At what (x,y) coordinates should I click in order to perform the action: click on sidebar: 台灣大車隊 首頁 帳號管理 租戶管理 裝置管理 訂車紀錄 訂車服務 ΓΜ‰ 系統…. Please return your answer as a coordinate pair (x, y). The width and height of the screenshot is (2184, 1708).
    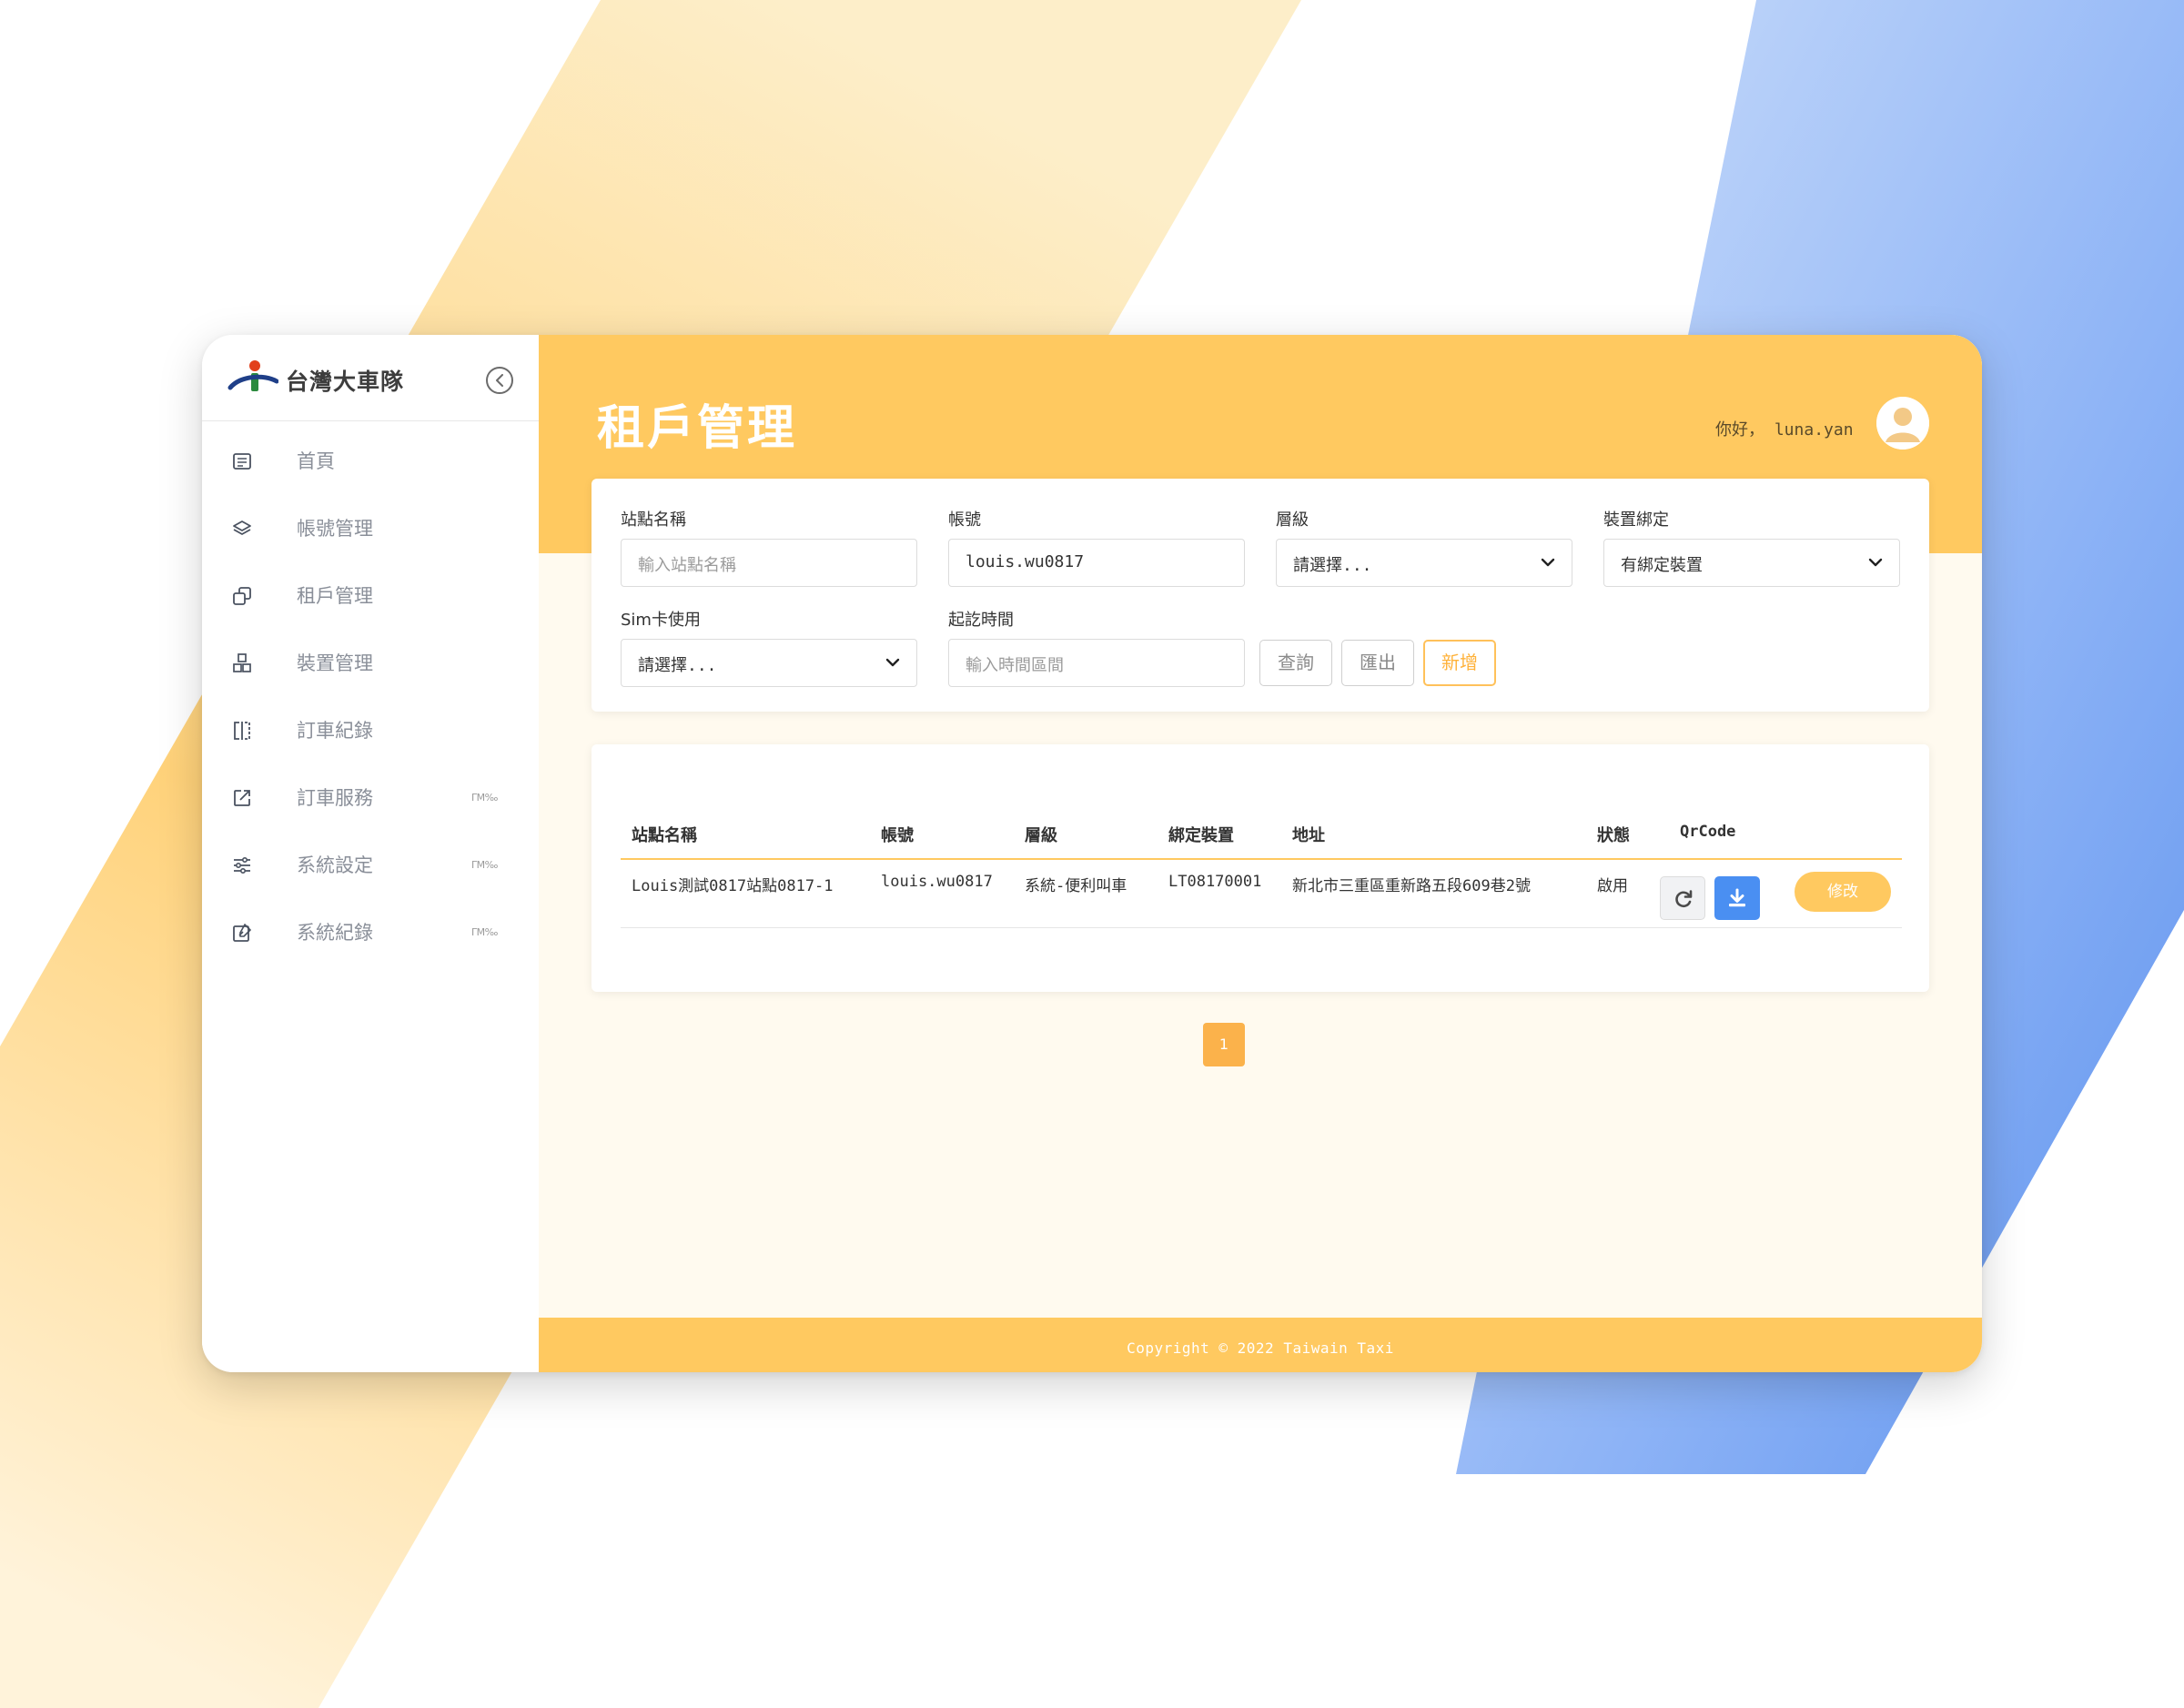
    Looking at the image, I should click on (371, 853).